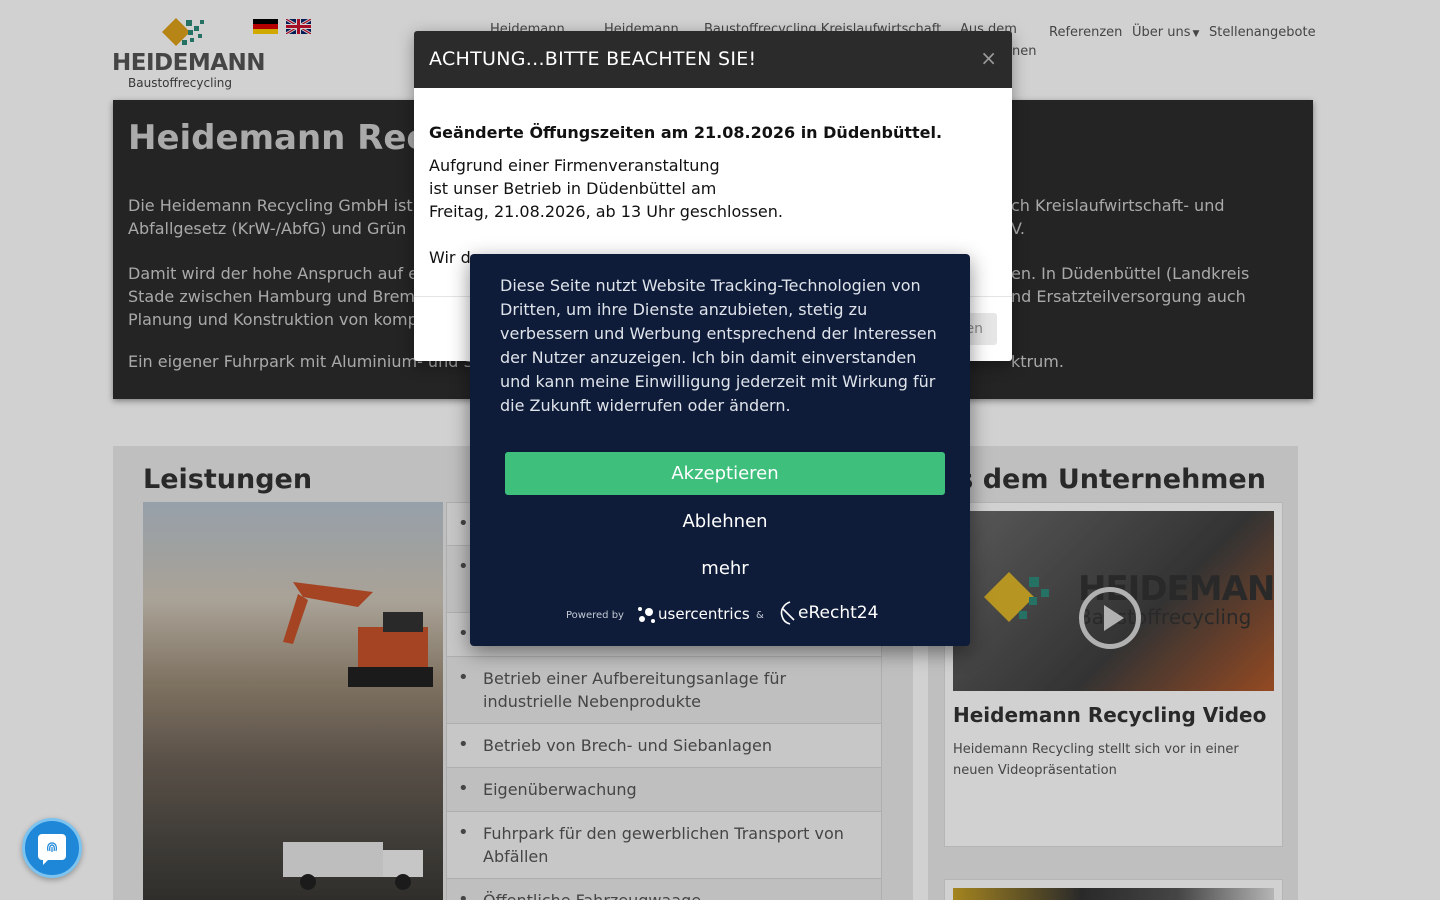 The width and height of the screenshot is (1440, 900). Describe the element at coordinates (595, 615) in the screenshot. I see `powered-by-label: Powered by` at that location.